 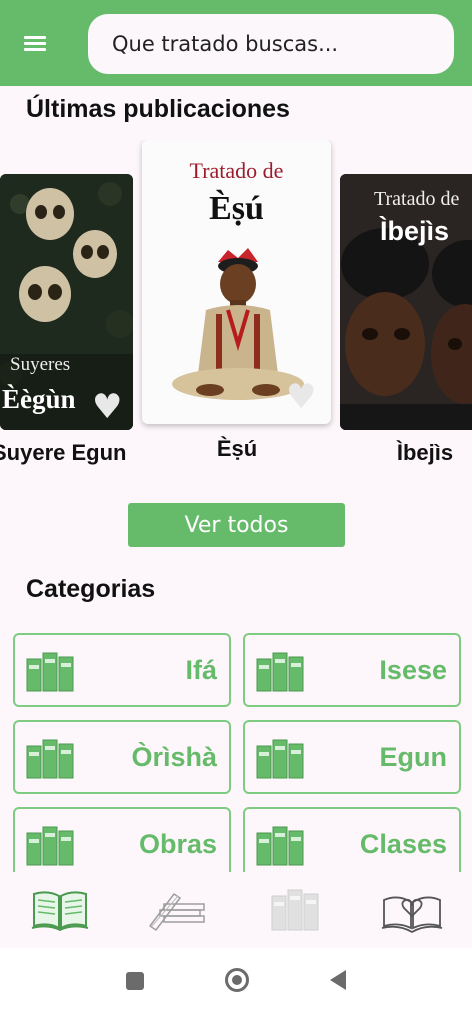 I want to click on category-isese: Isese, so click(x=352, y=670).